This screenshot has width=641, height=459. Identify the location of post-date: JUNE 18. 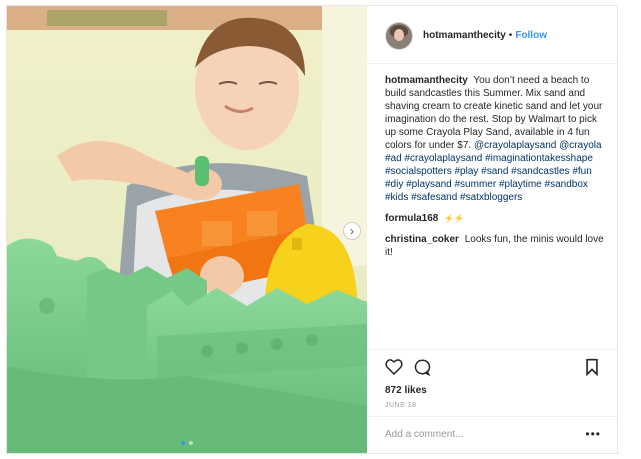
(401, 405).